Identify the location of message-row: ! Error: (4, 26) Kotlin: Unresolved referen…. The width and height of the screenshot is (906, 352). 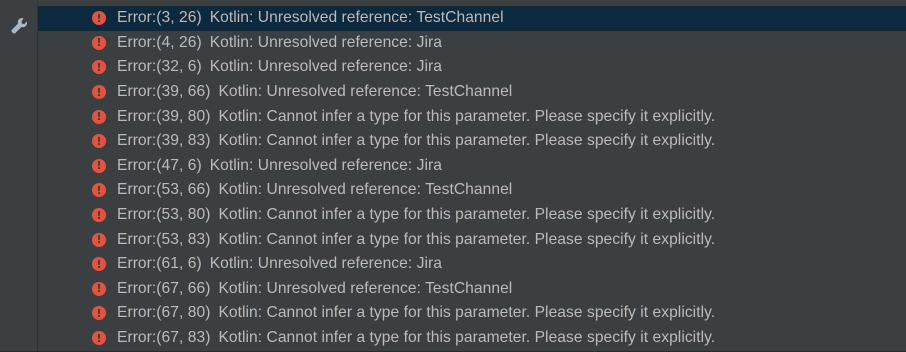
(472, 43).